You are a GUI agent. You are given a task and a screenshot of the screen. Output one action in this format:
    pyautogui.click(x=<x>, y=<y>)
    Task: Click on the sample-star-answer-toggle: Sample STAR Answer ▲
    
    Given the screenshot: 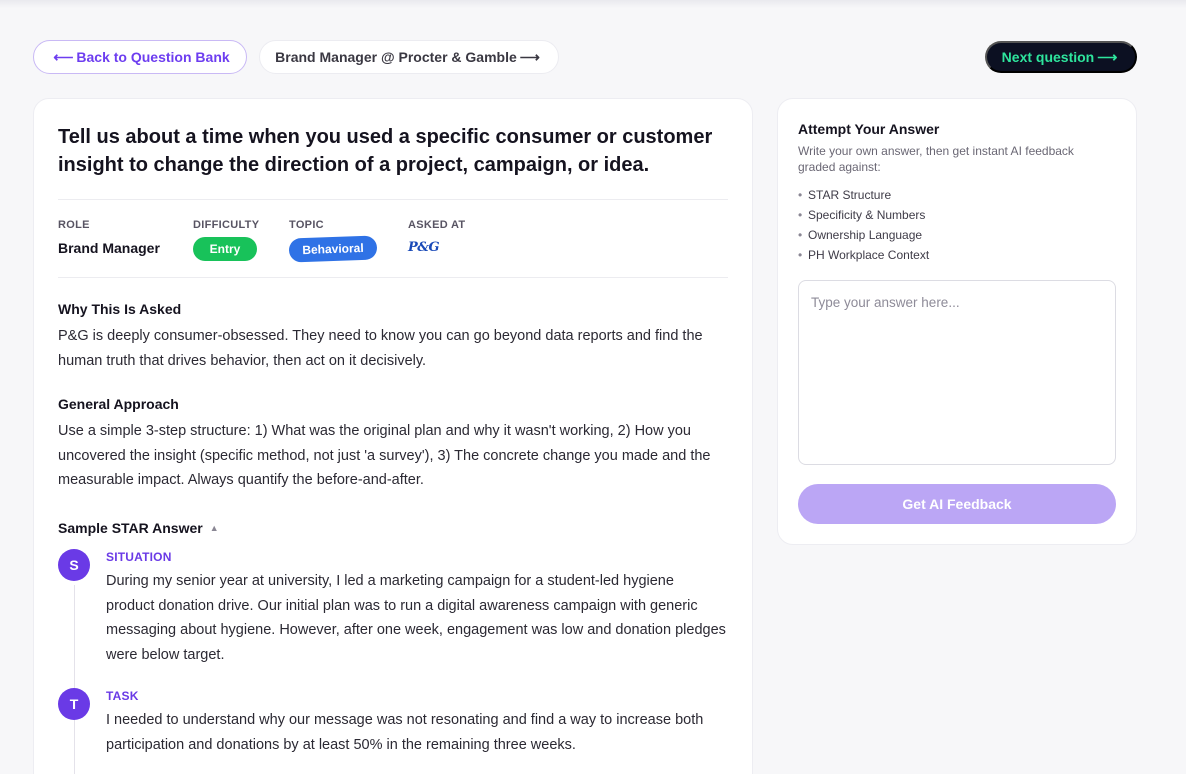 What is the action you would take?
    pyautogui.click(x=138, y=528)
    